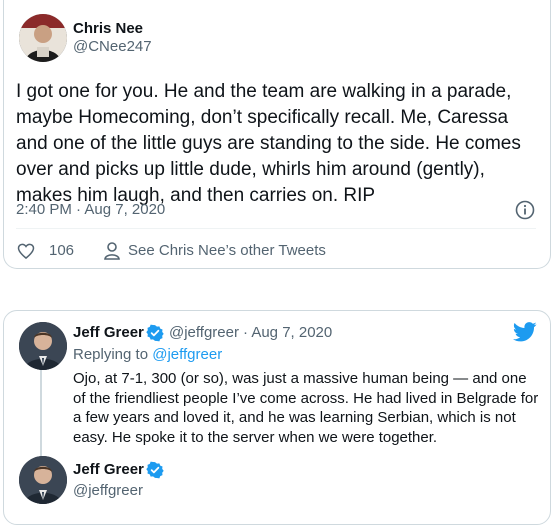 The width and height of the screenshot is (555, 525). I want to click on tweet-timestamp: 2:40 PM · Aug 7, 2020, so click(90, 209).